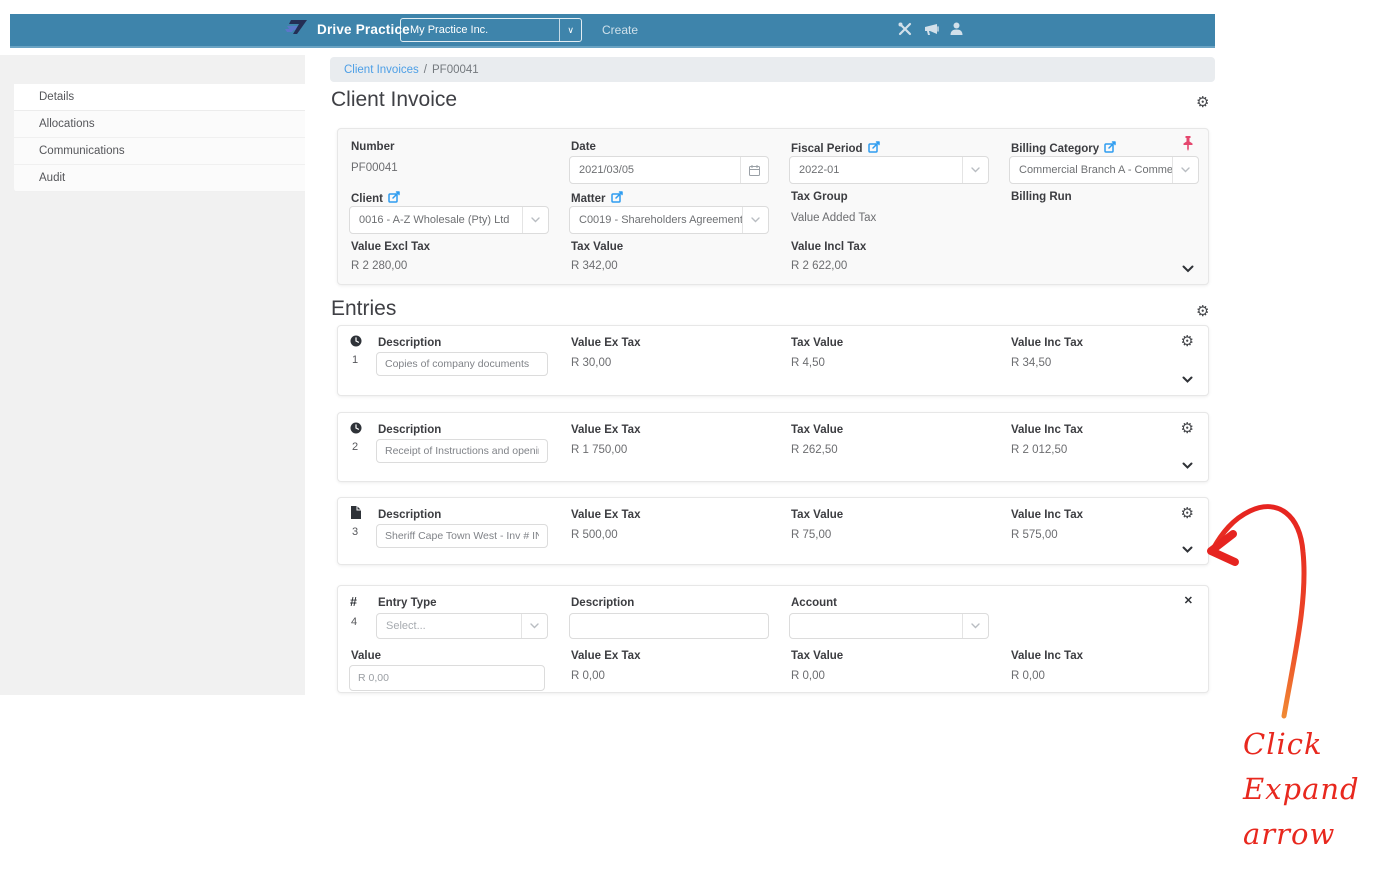 Image resolution: width=1378 pixels, height=882 pixels. What do you see at coordinates (811, 535) in the screenshot?
I see `tax-value-value: R 75,00` at bounding box center [811, 535].